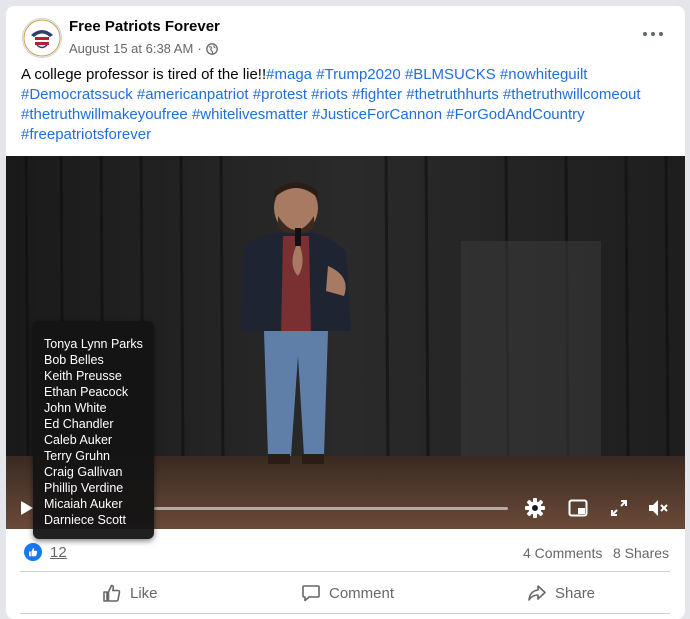 The height and width of the screenshot is (619, 690). What do you see at coordinates (377, 114) in the screenshot?
I see `hashtag-link: #JusticeForCannon` at bounding box center [377, 114].